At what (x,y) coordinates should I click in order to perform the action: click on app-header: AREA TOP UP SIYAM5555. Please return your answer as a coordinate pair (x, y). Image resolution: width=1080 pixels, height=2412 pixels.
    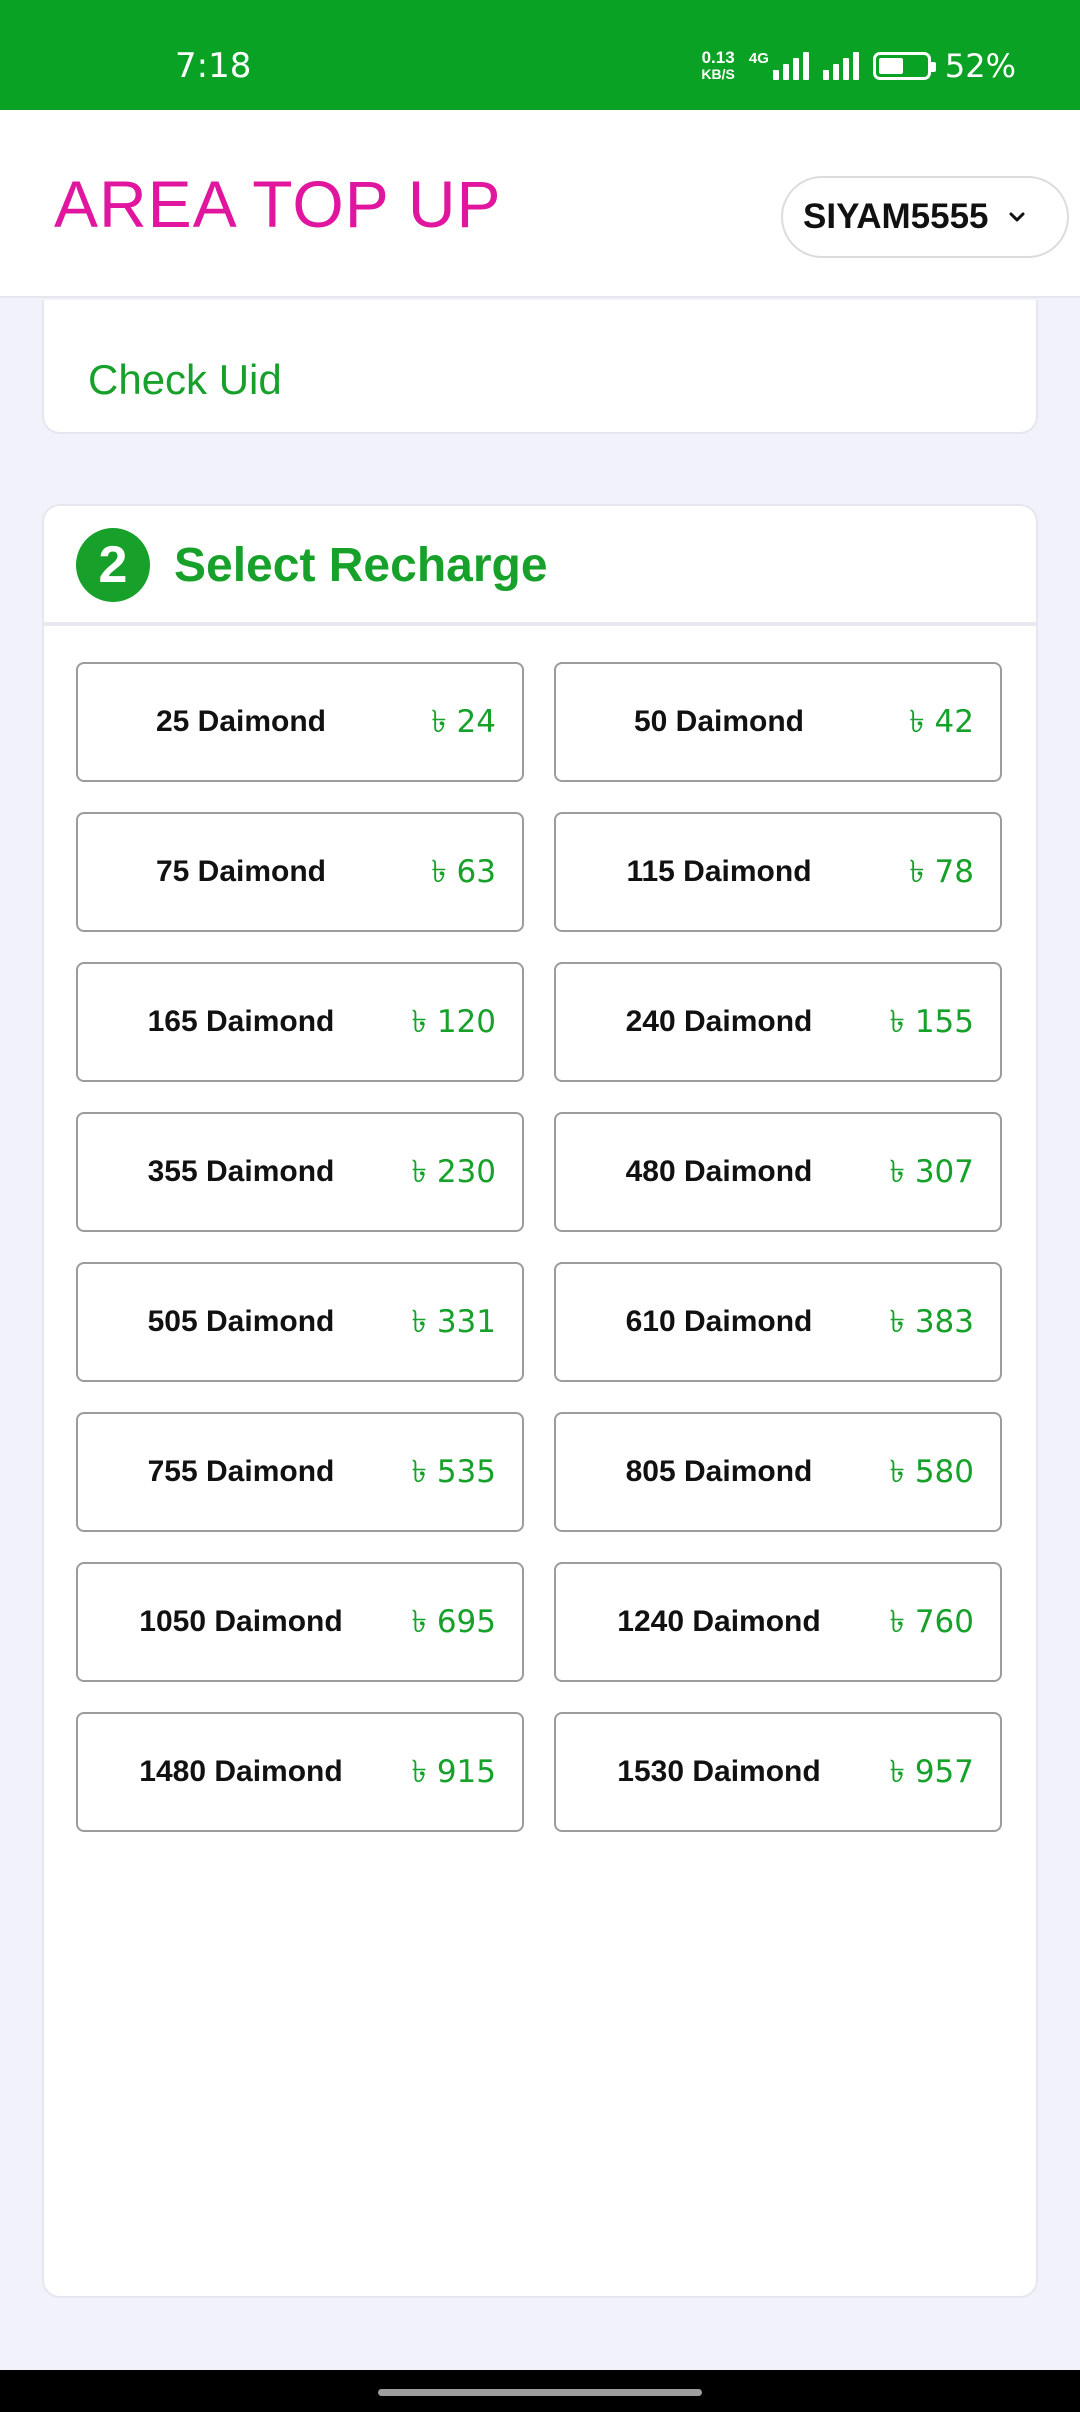
    Looking at the image, I should click on (540, 204).